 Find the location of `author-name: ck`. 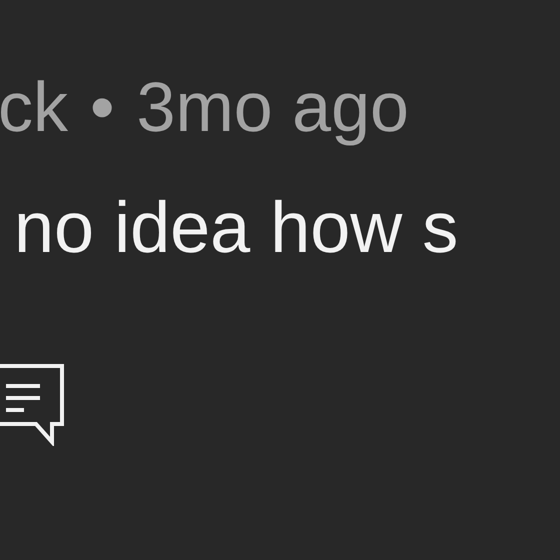

author-name: ck is located at coordinates (34, 107).